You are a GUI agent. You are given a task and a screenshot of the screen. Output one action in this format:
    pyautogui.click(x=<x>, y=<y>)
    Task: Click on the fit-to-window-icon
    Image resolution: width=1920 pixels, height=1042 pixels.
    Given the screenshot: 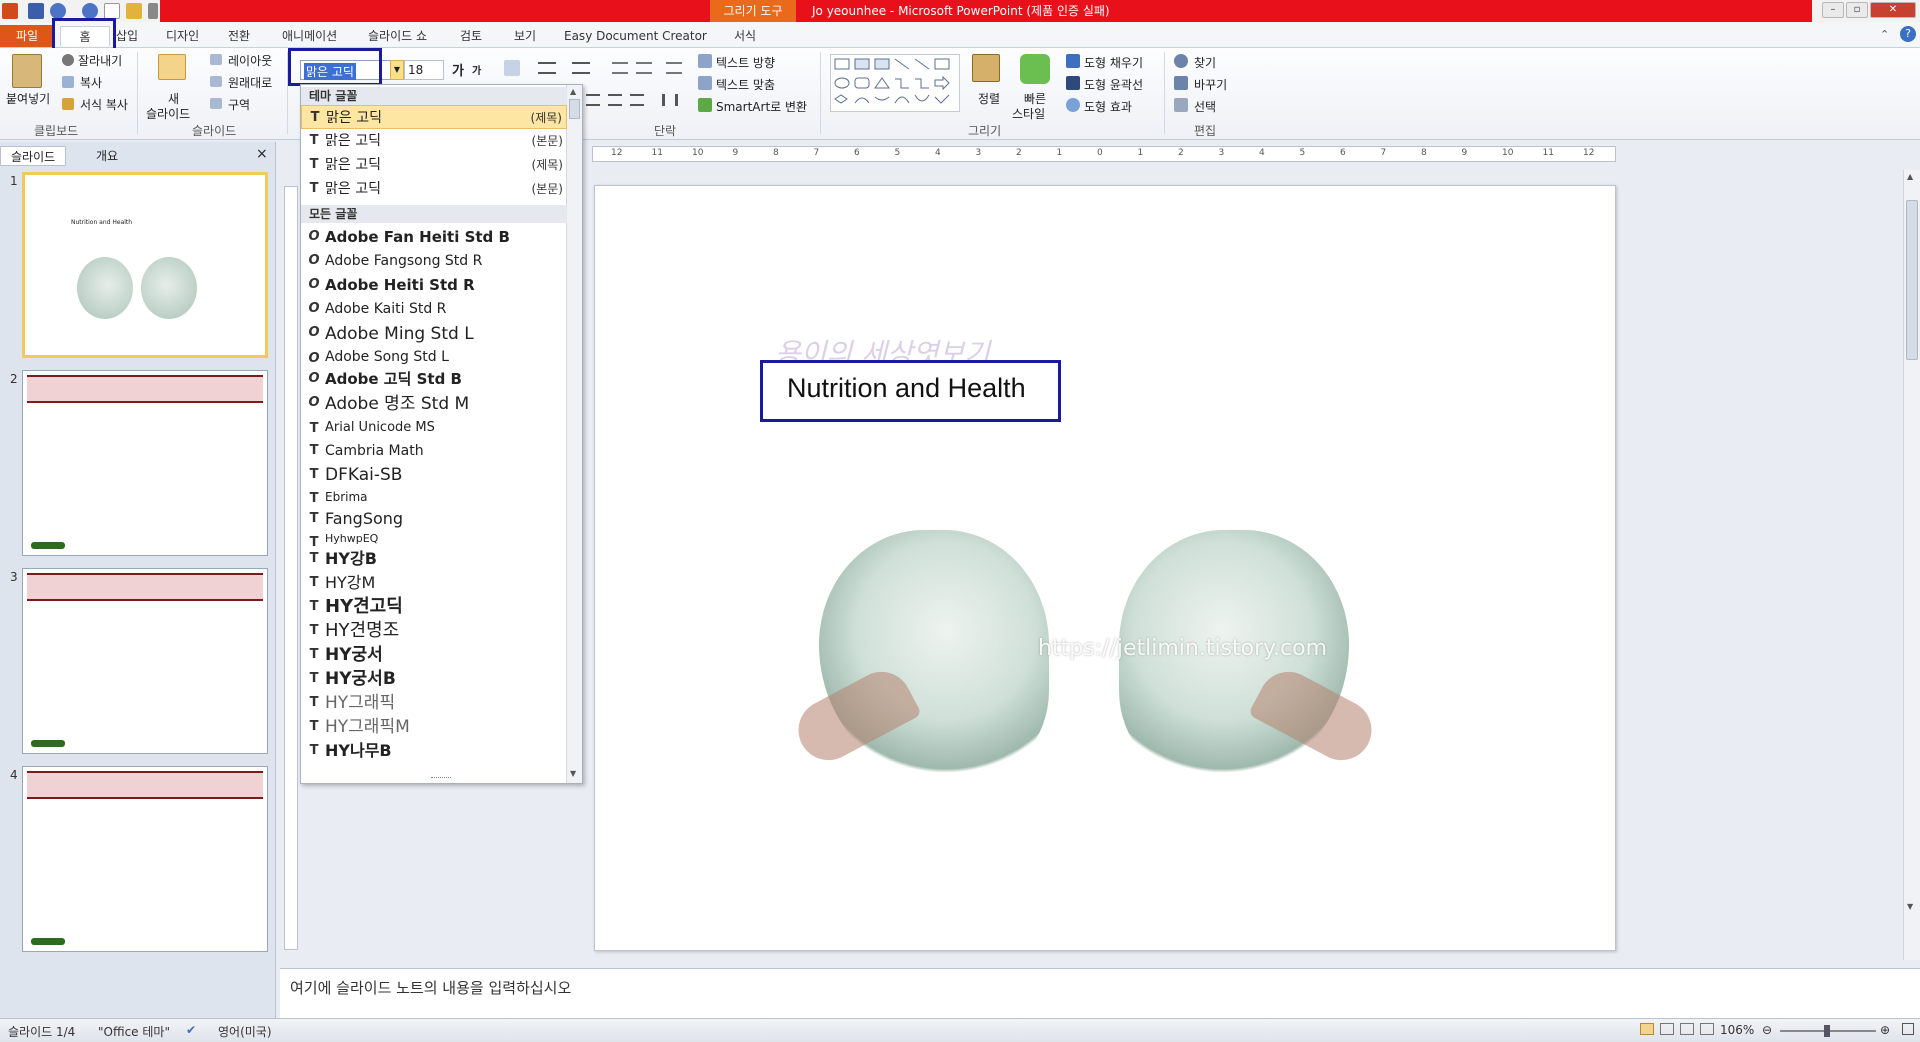 What is the action you would take?
    pyautogui.click(x=1908, y=1029)
    